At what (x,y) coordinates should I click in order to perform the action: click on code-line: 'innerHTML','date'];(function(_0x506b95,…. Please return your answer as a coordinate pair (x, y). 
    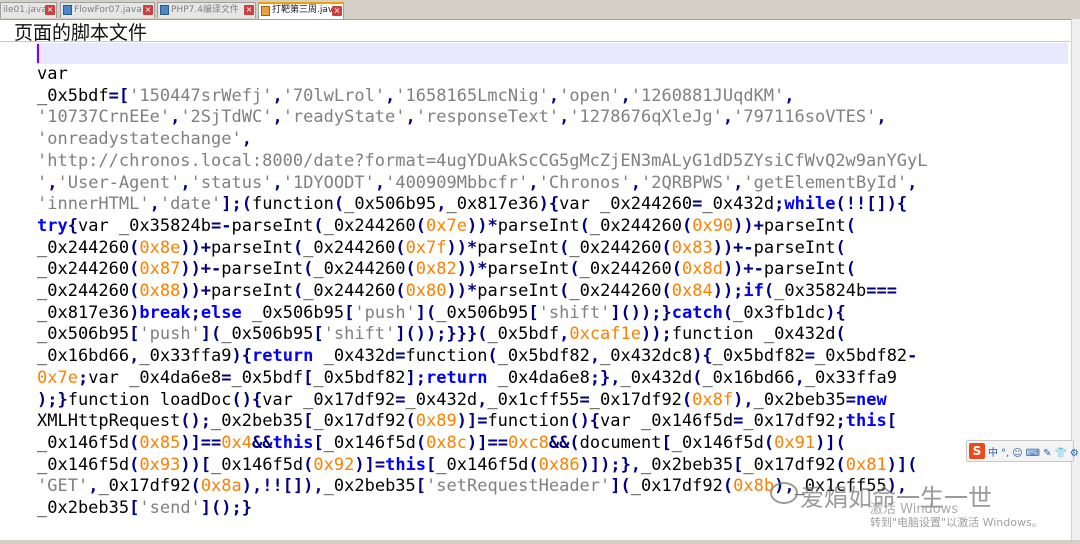
    Looking at the image, I should click on (553, 205).